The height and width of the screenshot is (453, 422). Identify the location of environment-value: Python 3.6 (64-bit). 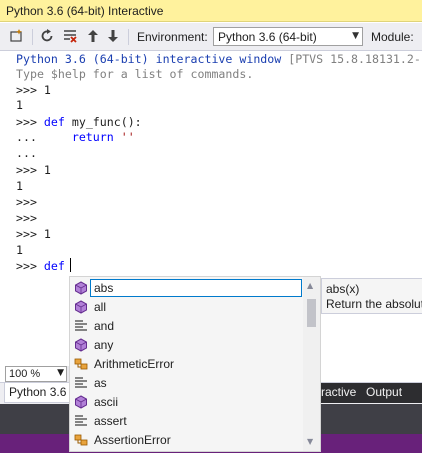
(267, 37).